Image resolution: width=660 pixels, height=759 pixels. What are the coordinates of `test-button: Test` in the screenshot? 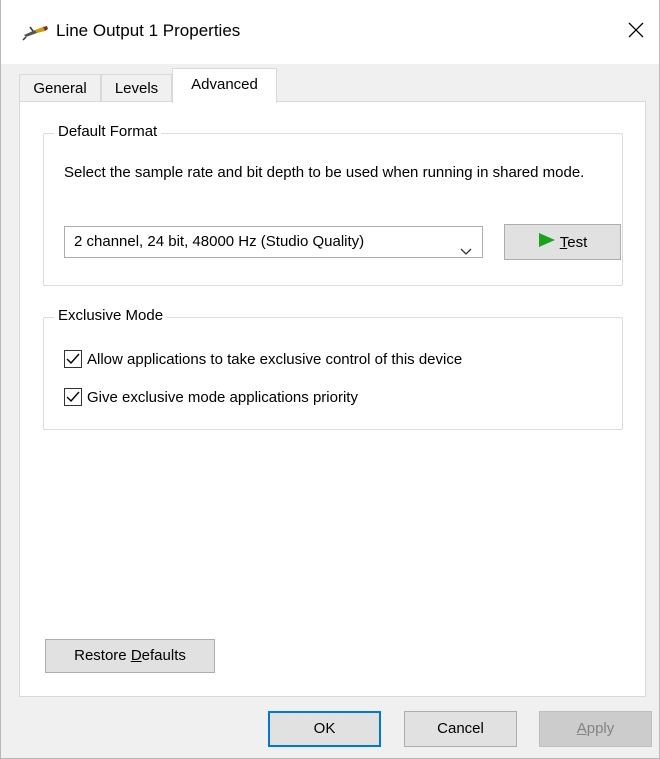 It's located at (562, 242).